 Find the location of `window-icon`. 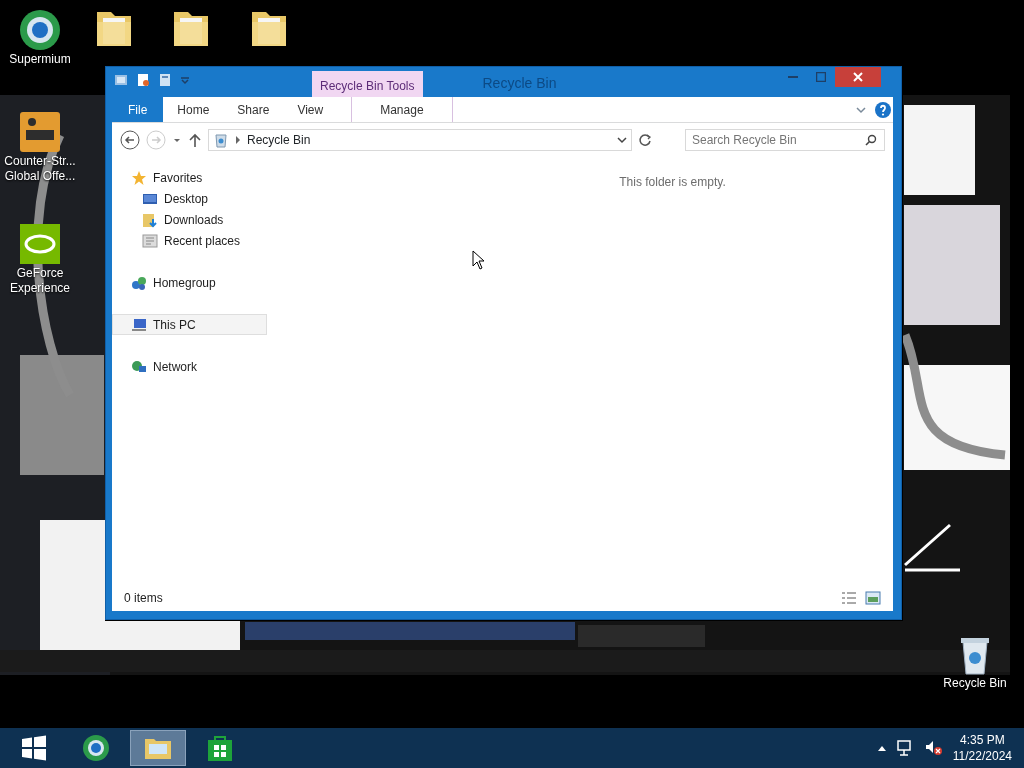

window-icon is located at coordinates (121, 80).